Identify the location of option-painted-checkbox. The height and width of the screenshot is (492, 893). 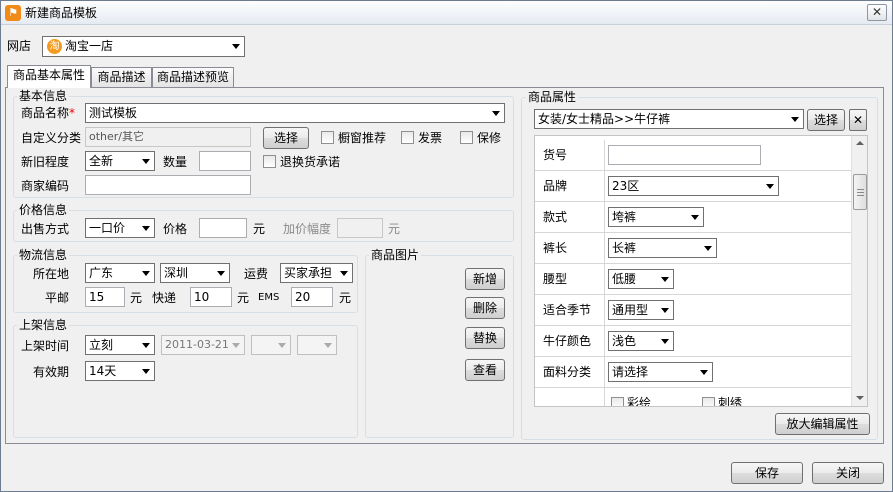
(617, 401).